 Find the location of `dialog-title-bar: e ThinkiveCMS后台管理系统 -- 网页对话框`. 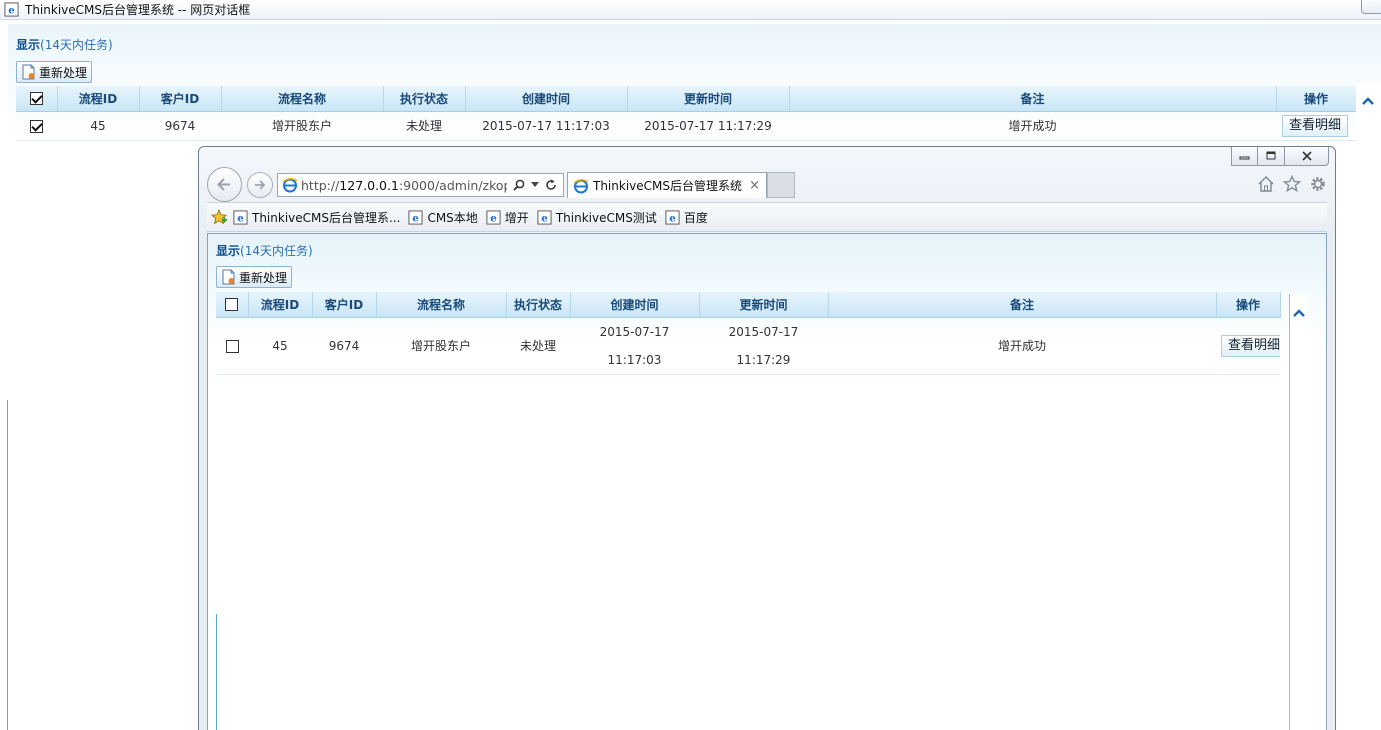

dialog-title-bar: e ThinkiveCMS后台管理系统 -- 网页对话框 is located at coordinates (690, 10).